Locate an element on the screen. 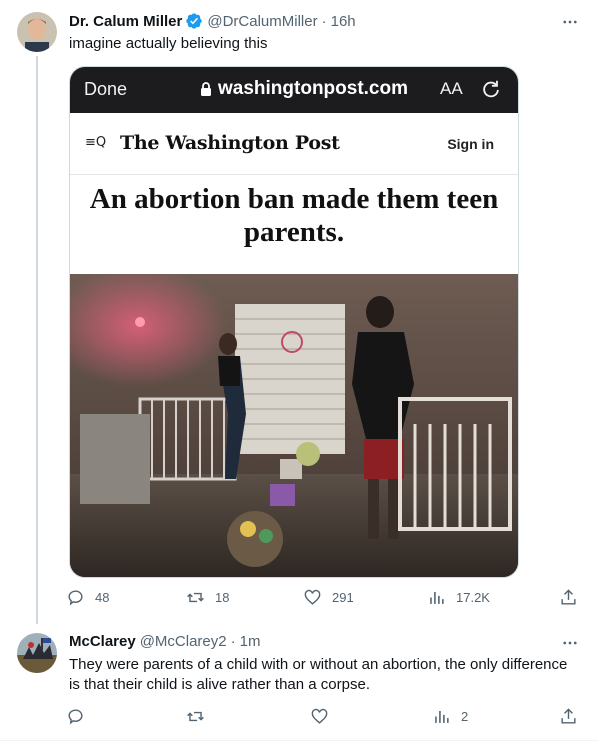  thread-line is located at coordinates (37, 340).